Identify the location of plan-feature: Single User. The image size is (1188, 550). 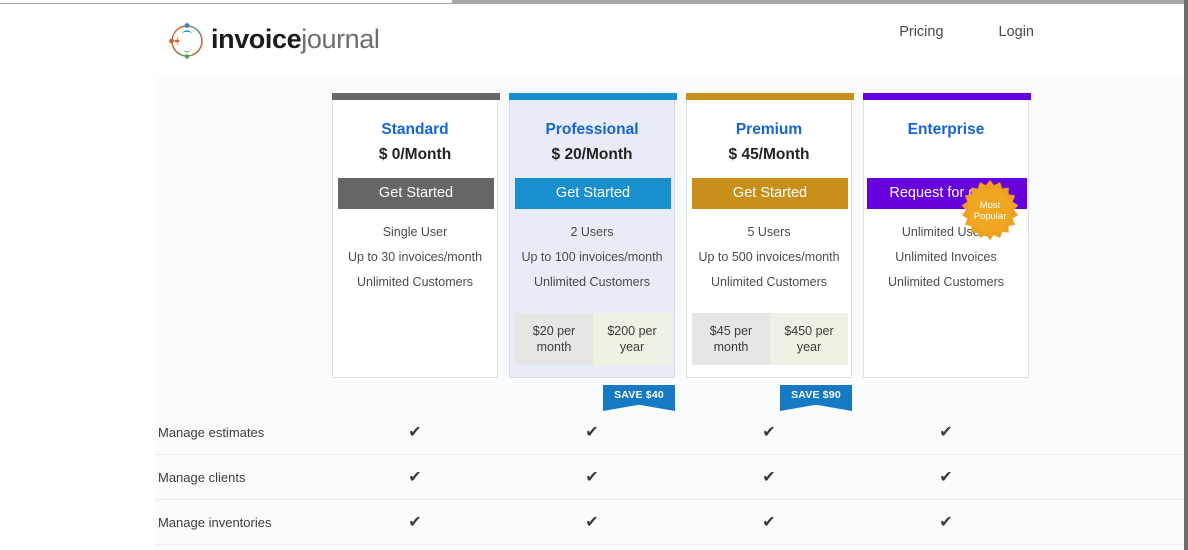
(415, 232).